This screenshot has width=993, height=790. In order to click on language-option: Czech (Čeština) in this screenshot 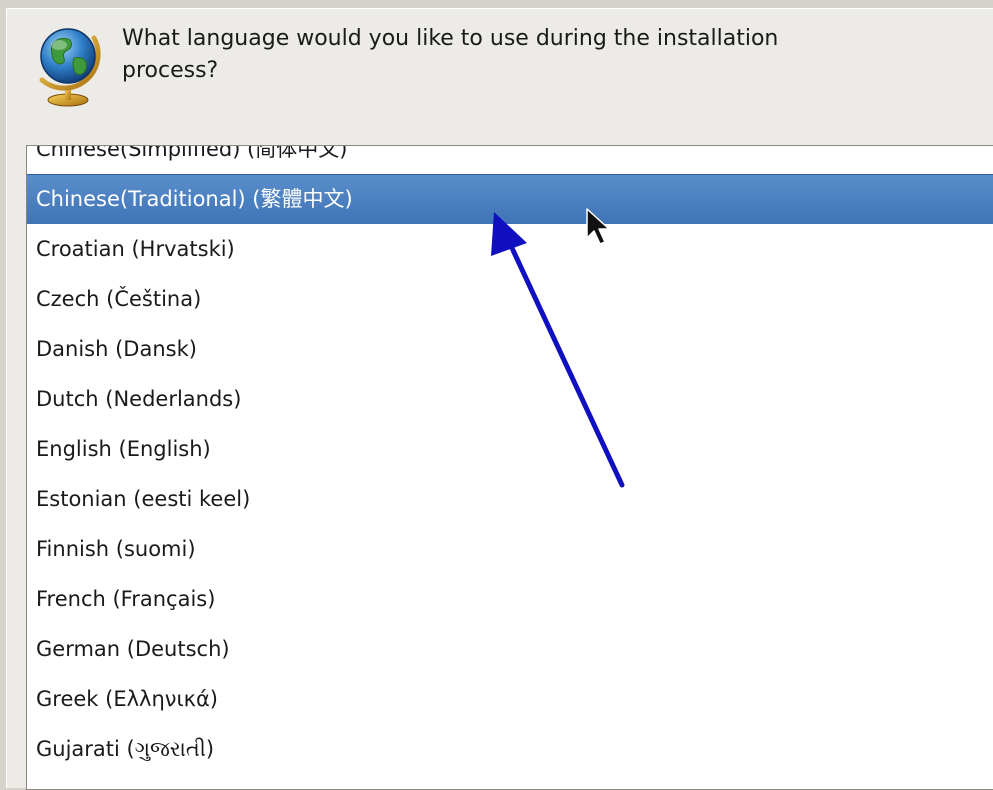, I will do `click(510, 299)`.